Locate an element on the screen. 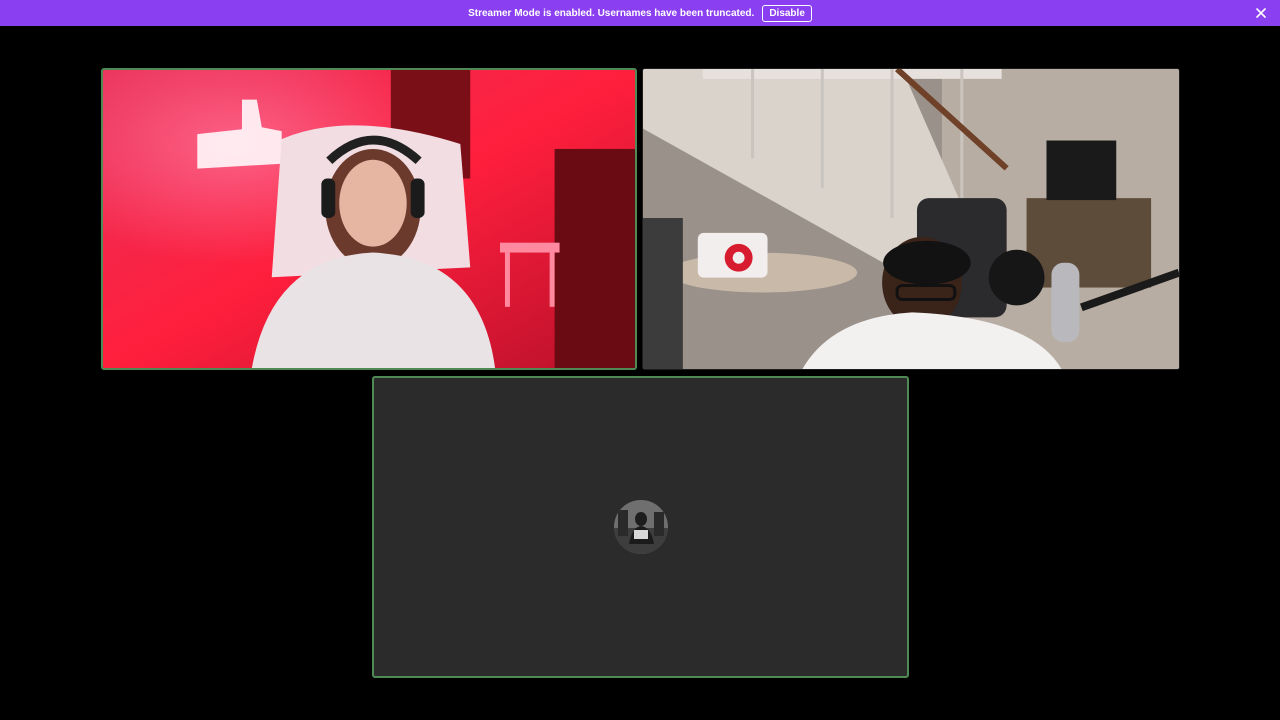 The height and width of the screenshot is (720, 1280). user-avatar is located at coordinates (640, 527).